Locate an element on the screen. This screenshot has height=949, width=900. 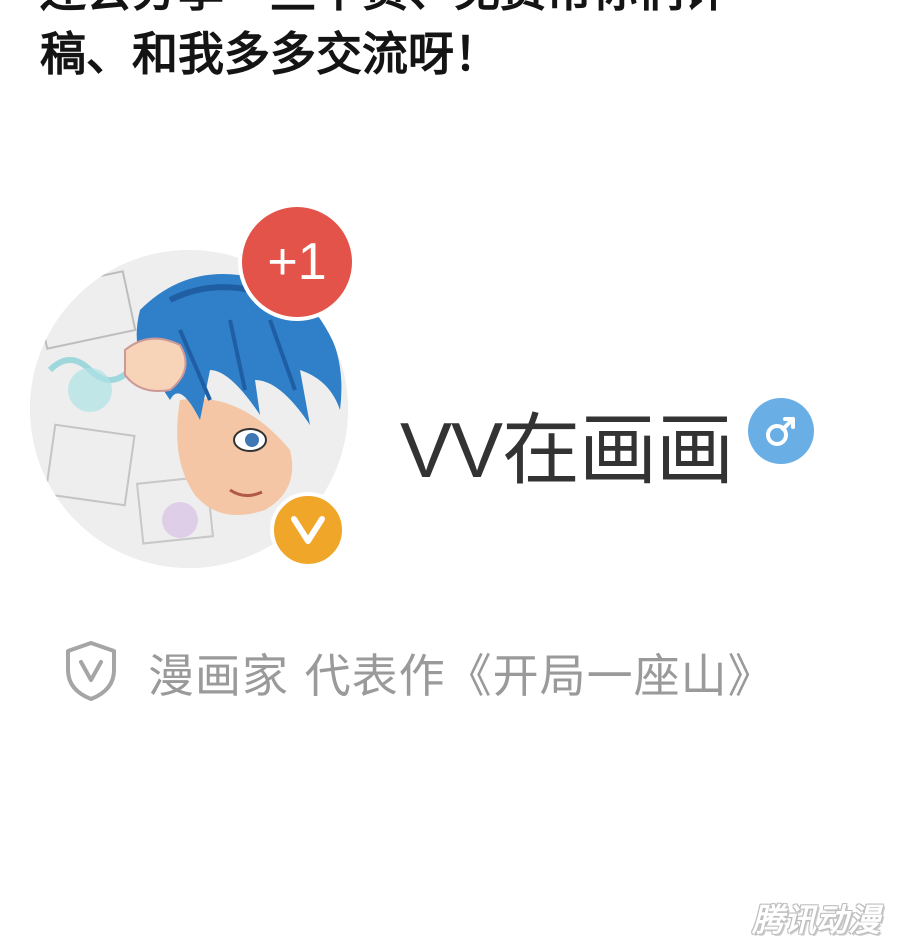
certification-row: 漫画家 代表作《开局一座山》 is located at coordinates (419, 673).